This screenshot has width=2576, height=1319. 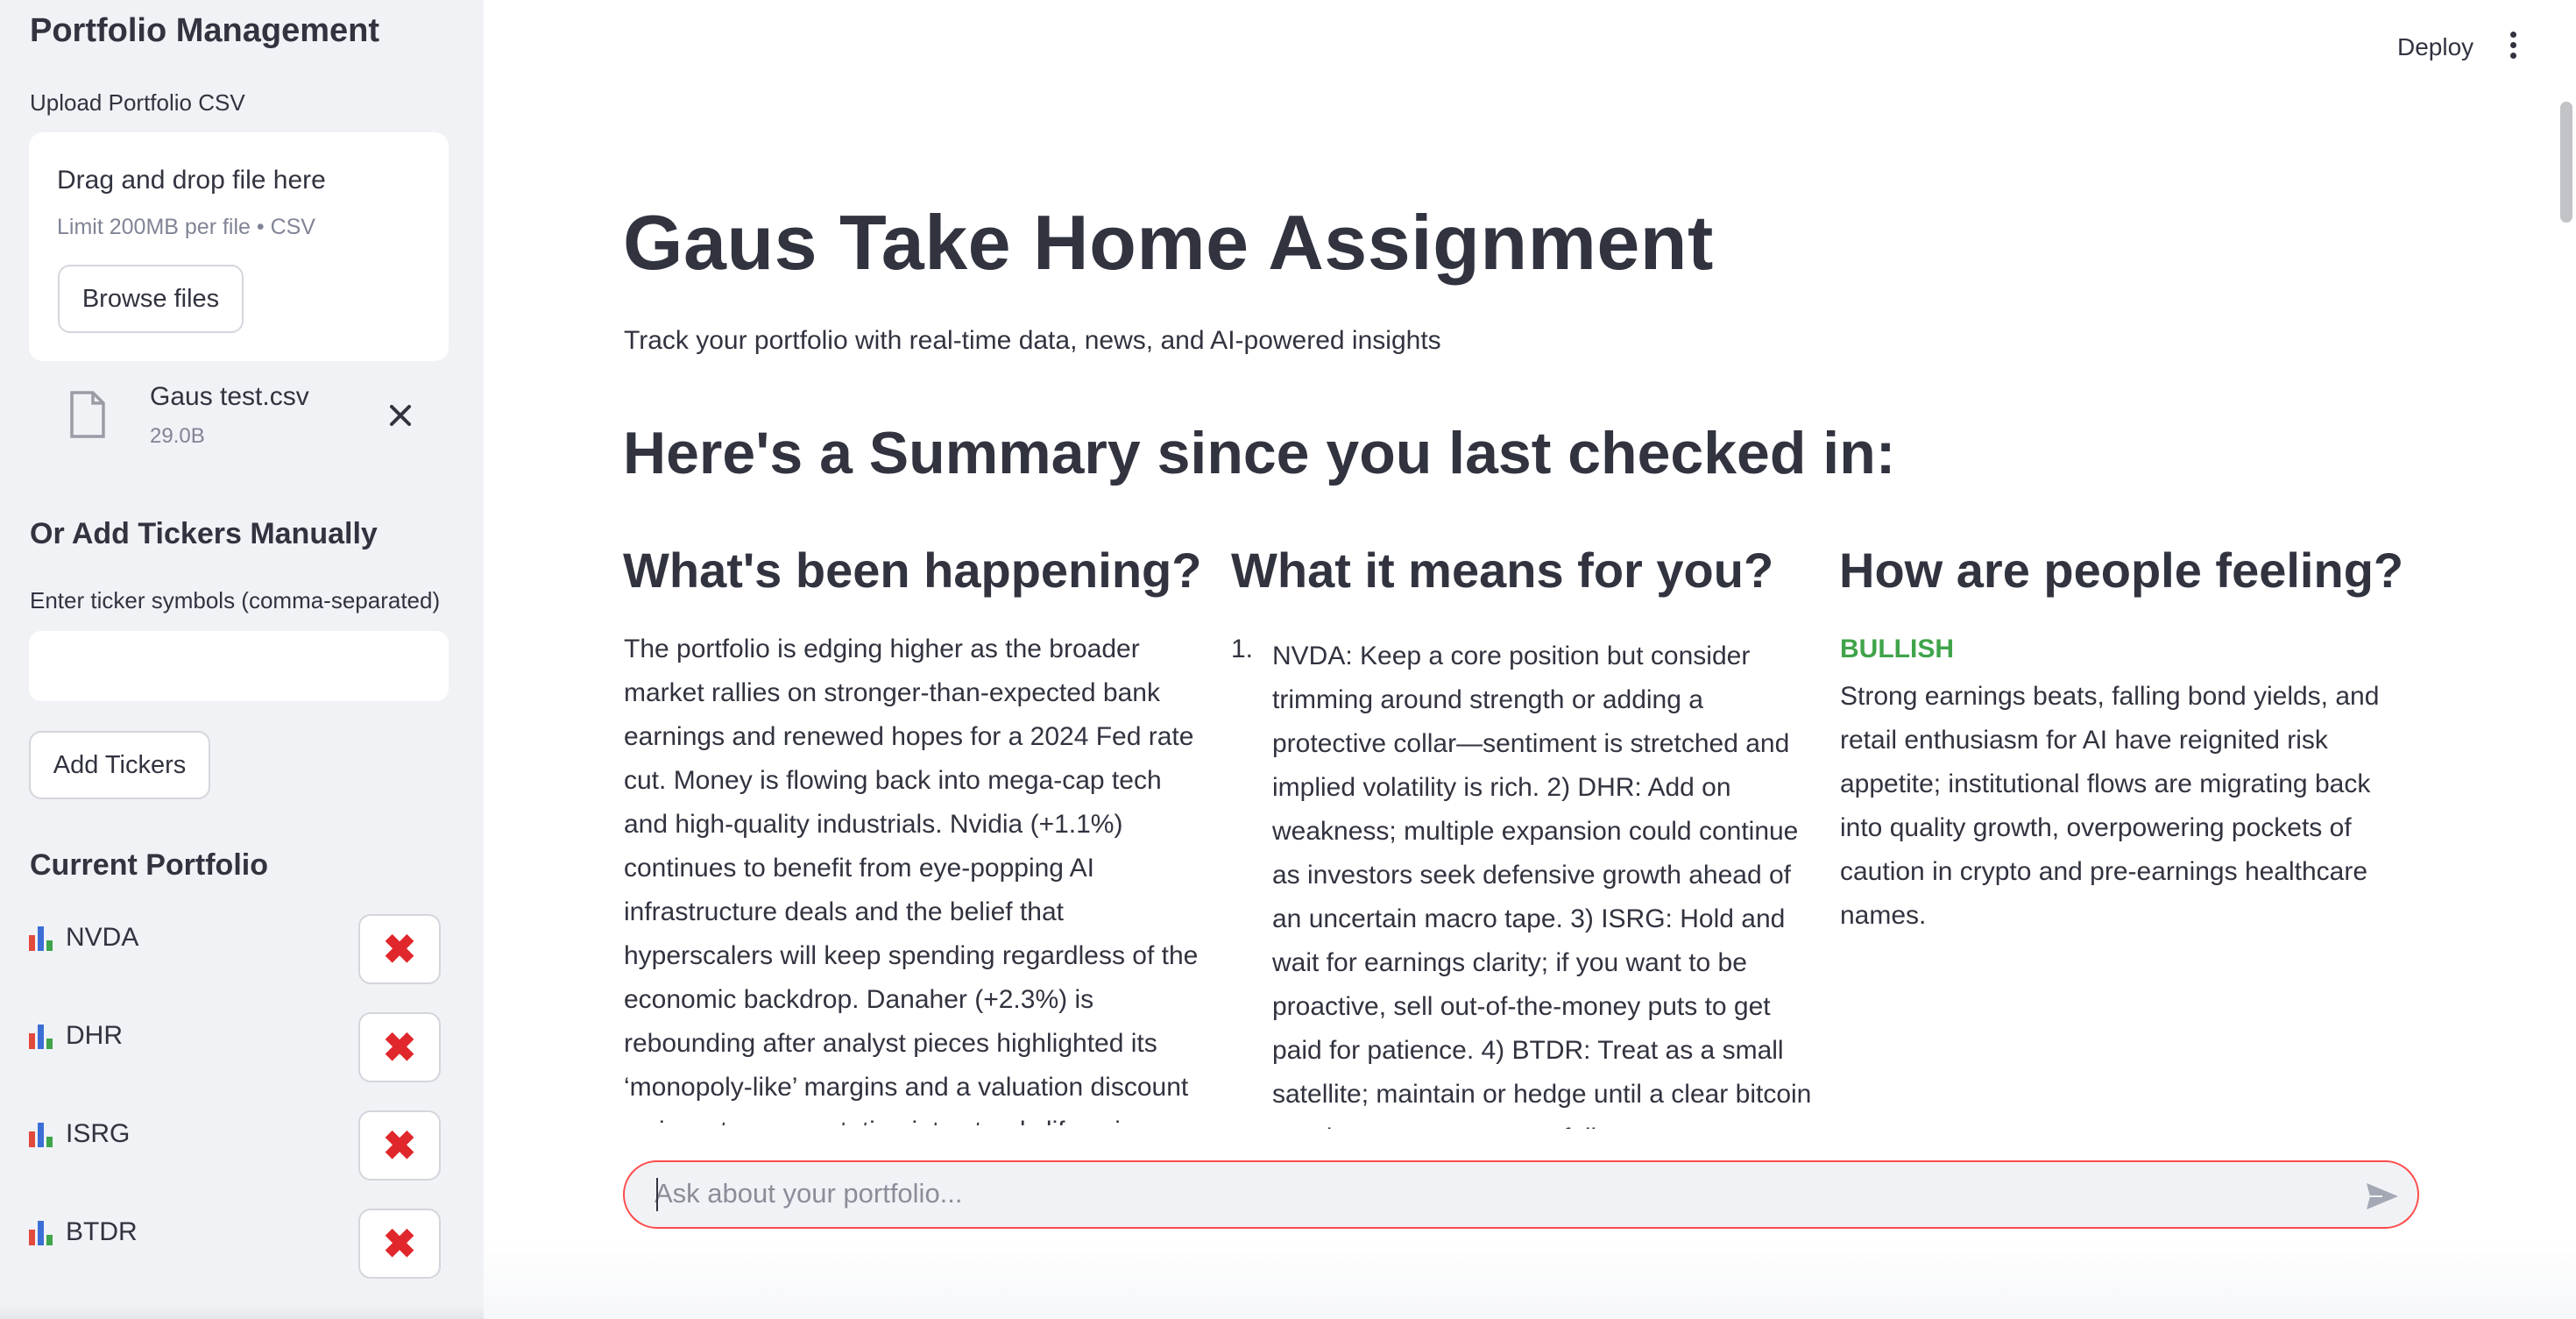 I want to click on text-caret, so click(x=657, y=1194).